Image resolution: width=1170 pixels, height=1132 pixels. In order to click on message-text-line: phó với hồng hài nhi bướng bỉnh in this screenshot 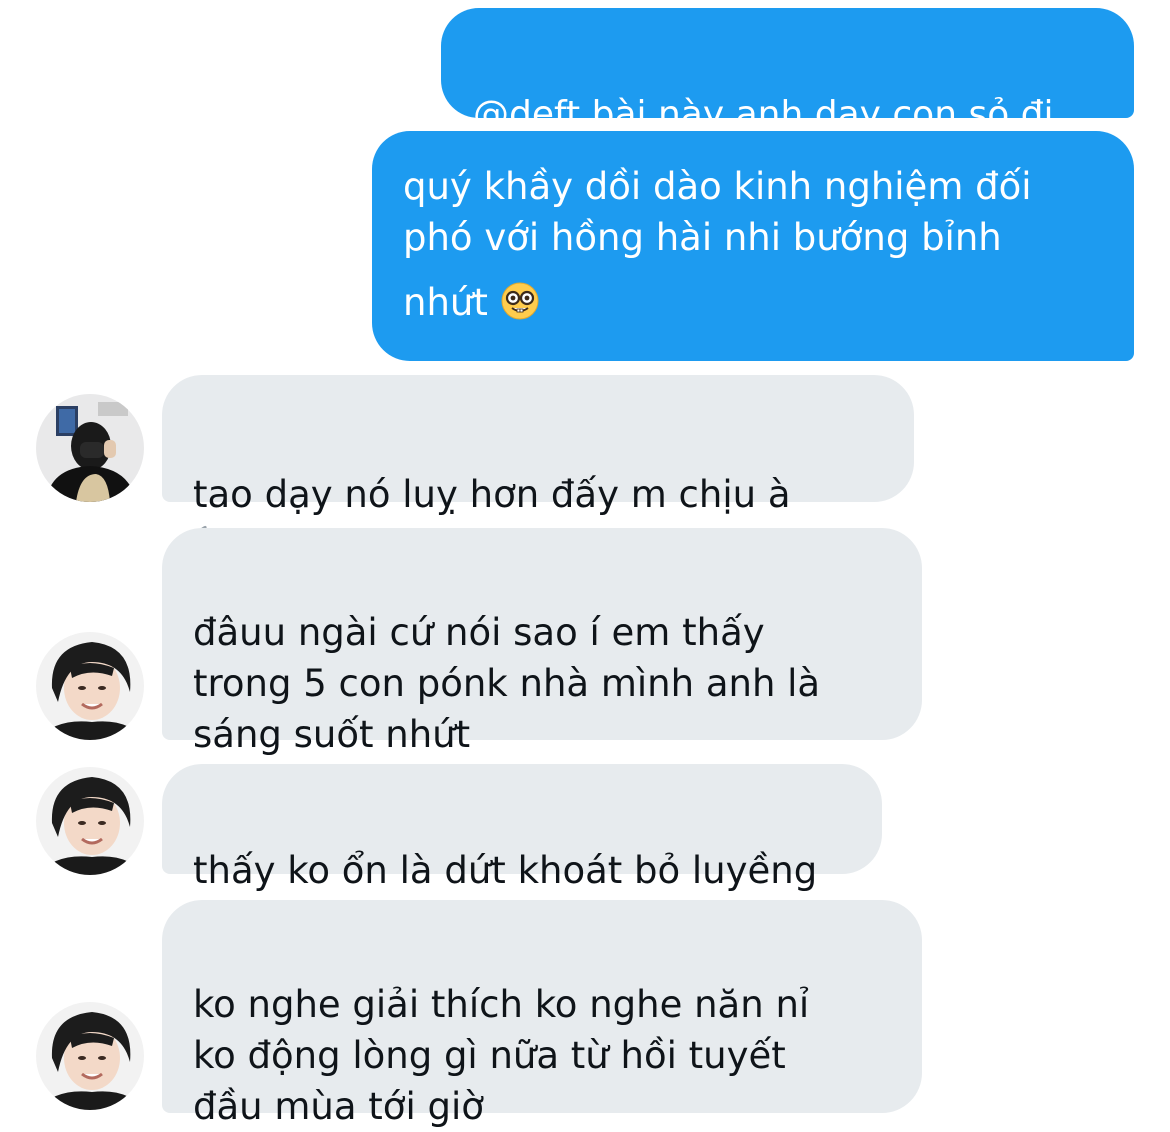, I will do `click(702, 237)`.